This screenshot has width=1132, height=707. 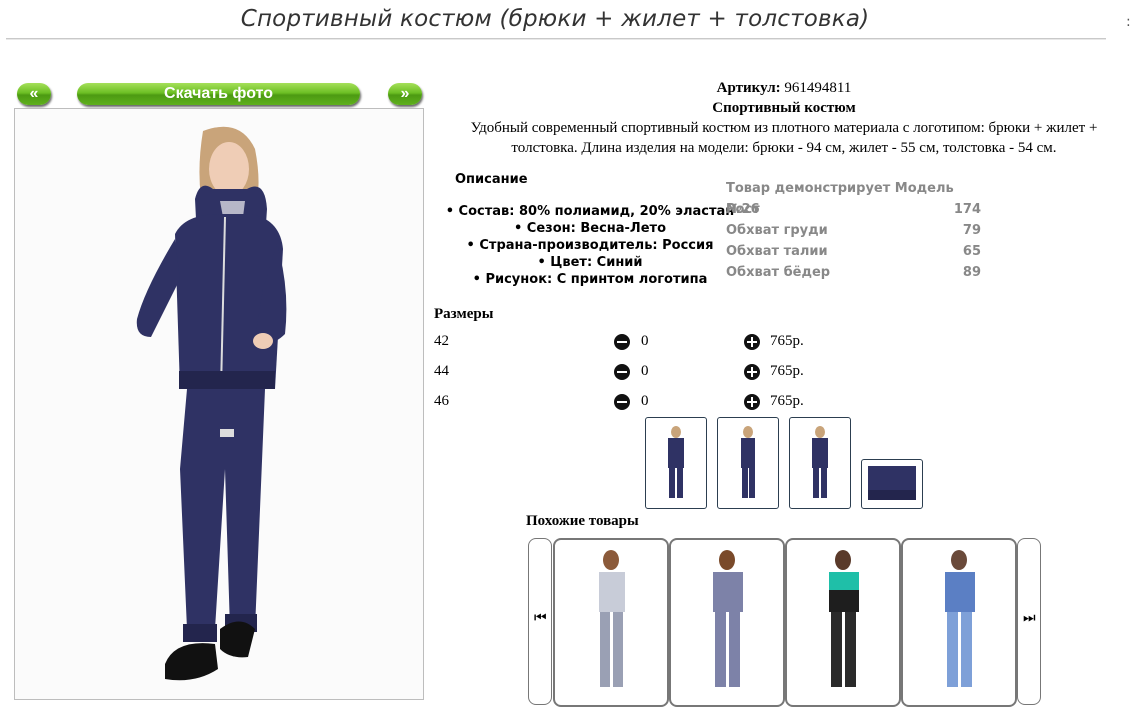 I want to click on measurement-label: Обхват бёдер, so click(x=778, y=272).